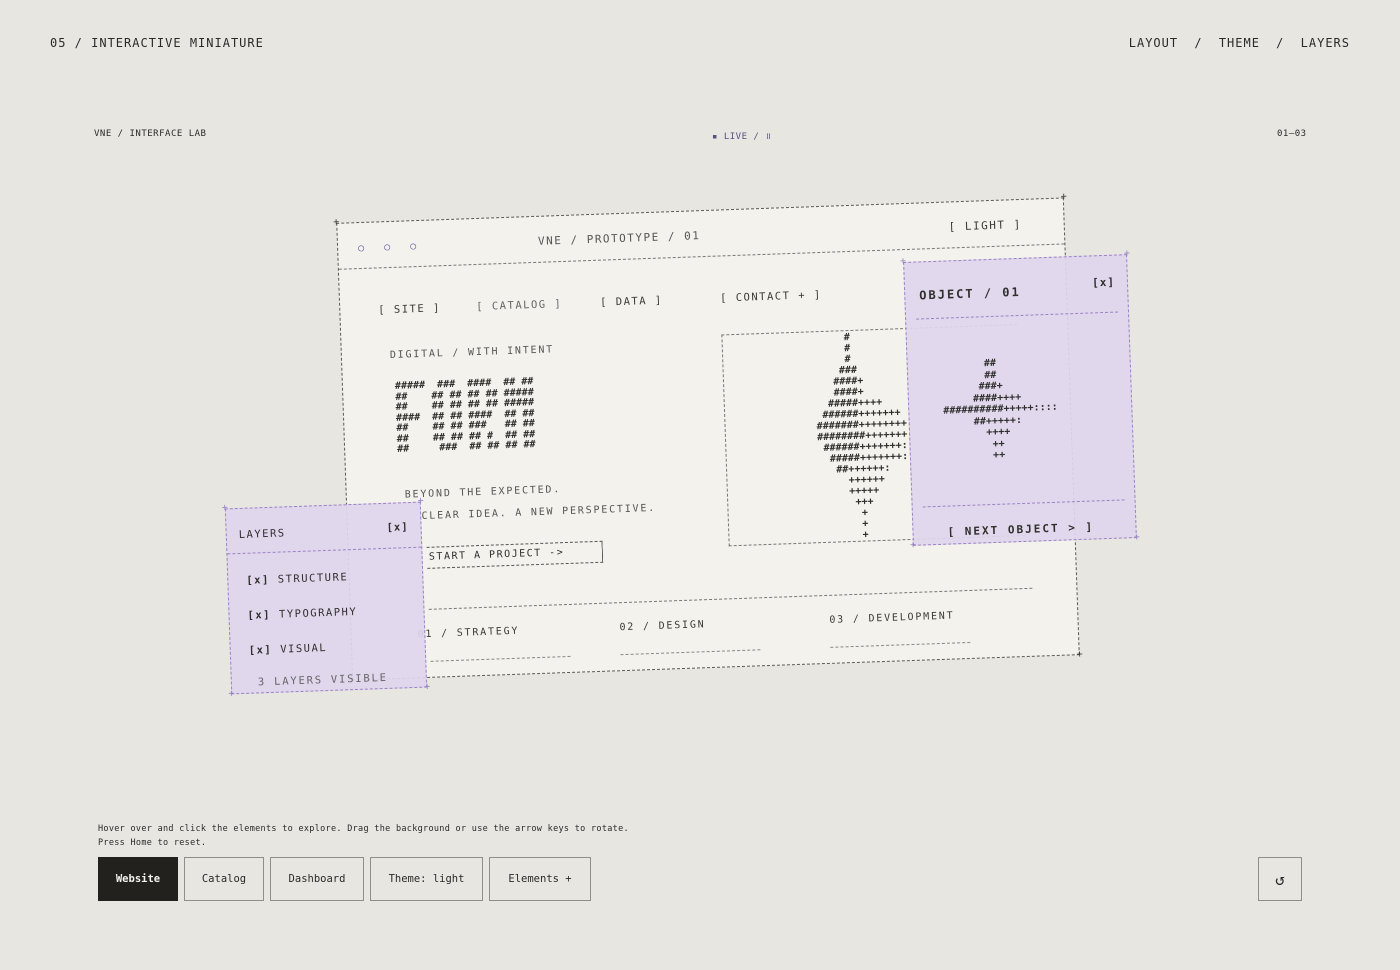 Image resolution: width=1400 pixels, height=970 pixels. Describe the element at coordinates (730, 598) in the screenshot. I see `section-divider` at that location.